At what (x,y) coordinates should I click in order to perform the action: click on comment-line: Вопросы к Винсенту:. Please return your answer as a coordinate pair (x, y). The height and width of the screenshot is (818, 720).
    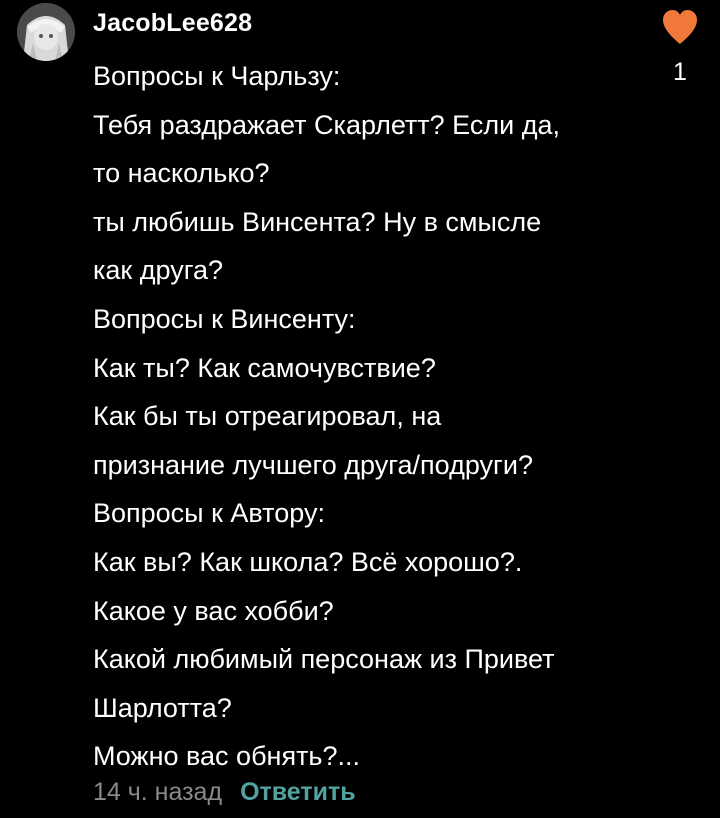
    Looking at the image, I should click on (224, 318).